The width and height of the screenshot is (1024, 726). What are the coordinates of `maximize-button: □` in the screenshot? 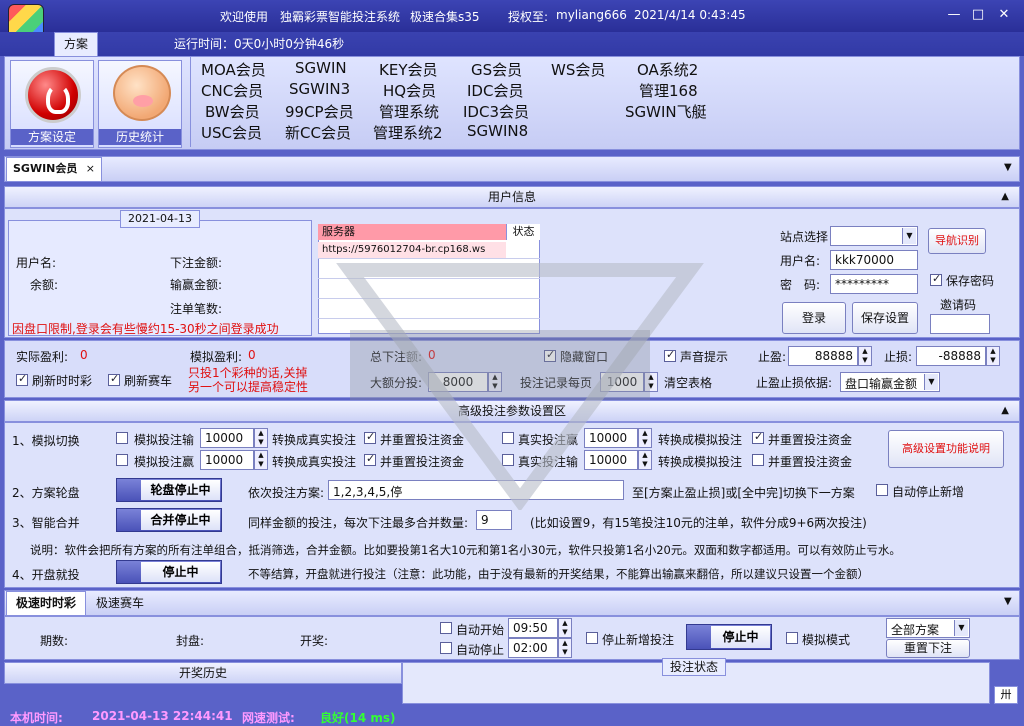 It's located at (978, 15).